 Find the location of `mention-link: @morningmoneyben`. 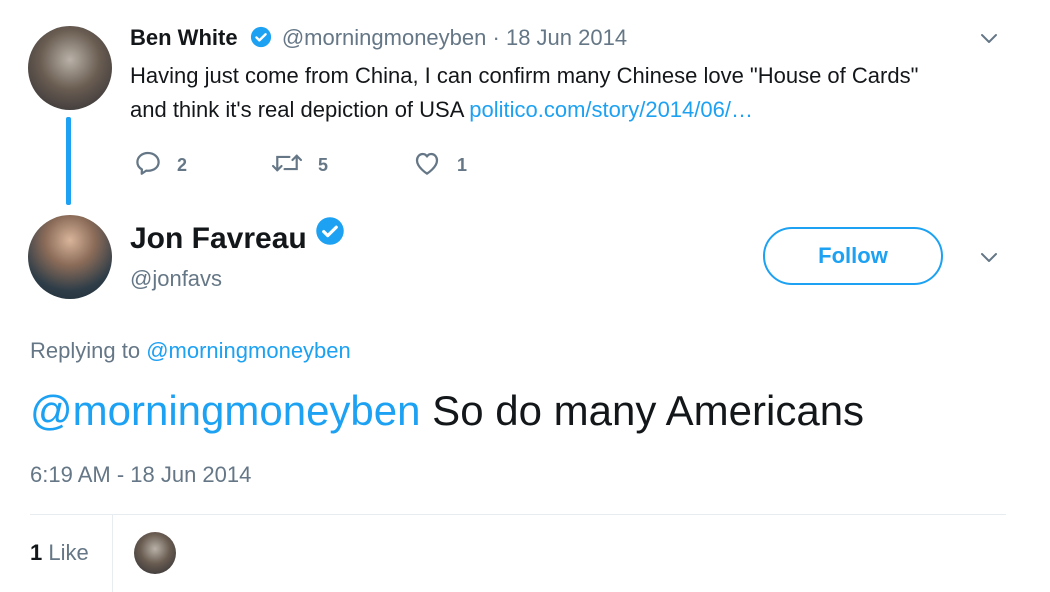

mention-link: @morningmoneyben is located at coordinates (225, 410).